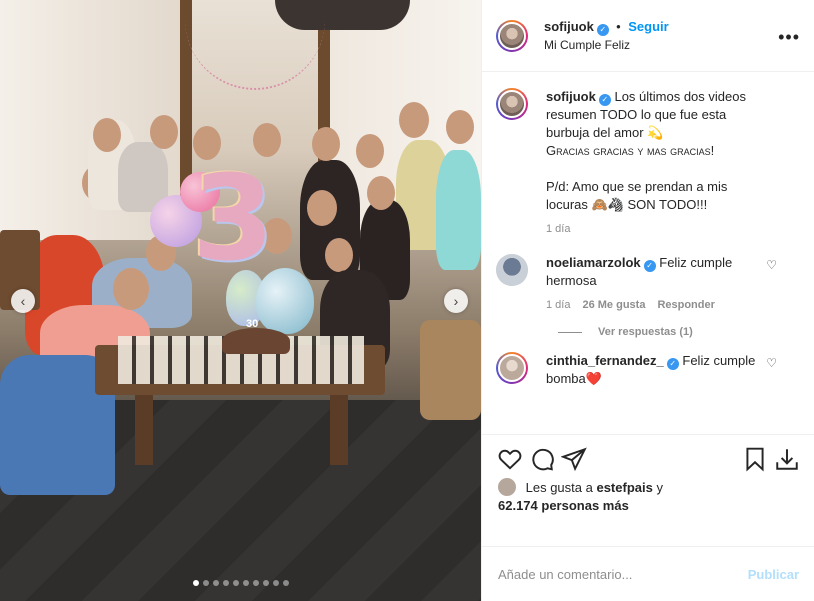  I want to click on comment-timestamp: 1 día, so click(558, 305).